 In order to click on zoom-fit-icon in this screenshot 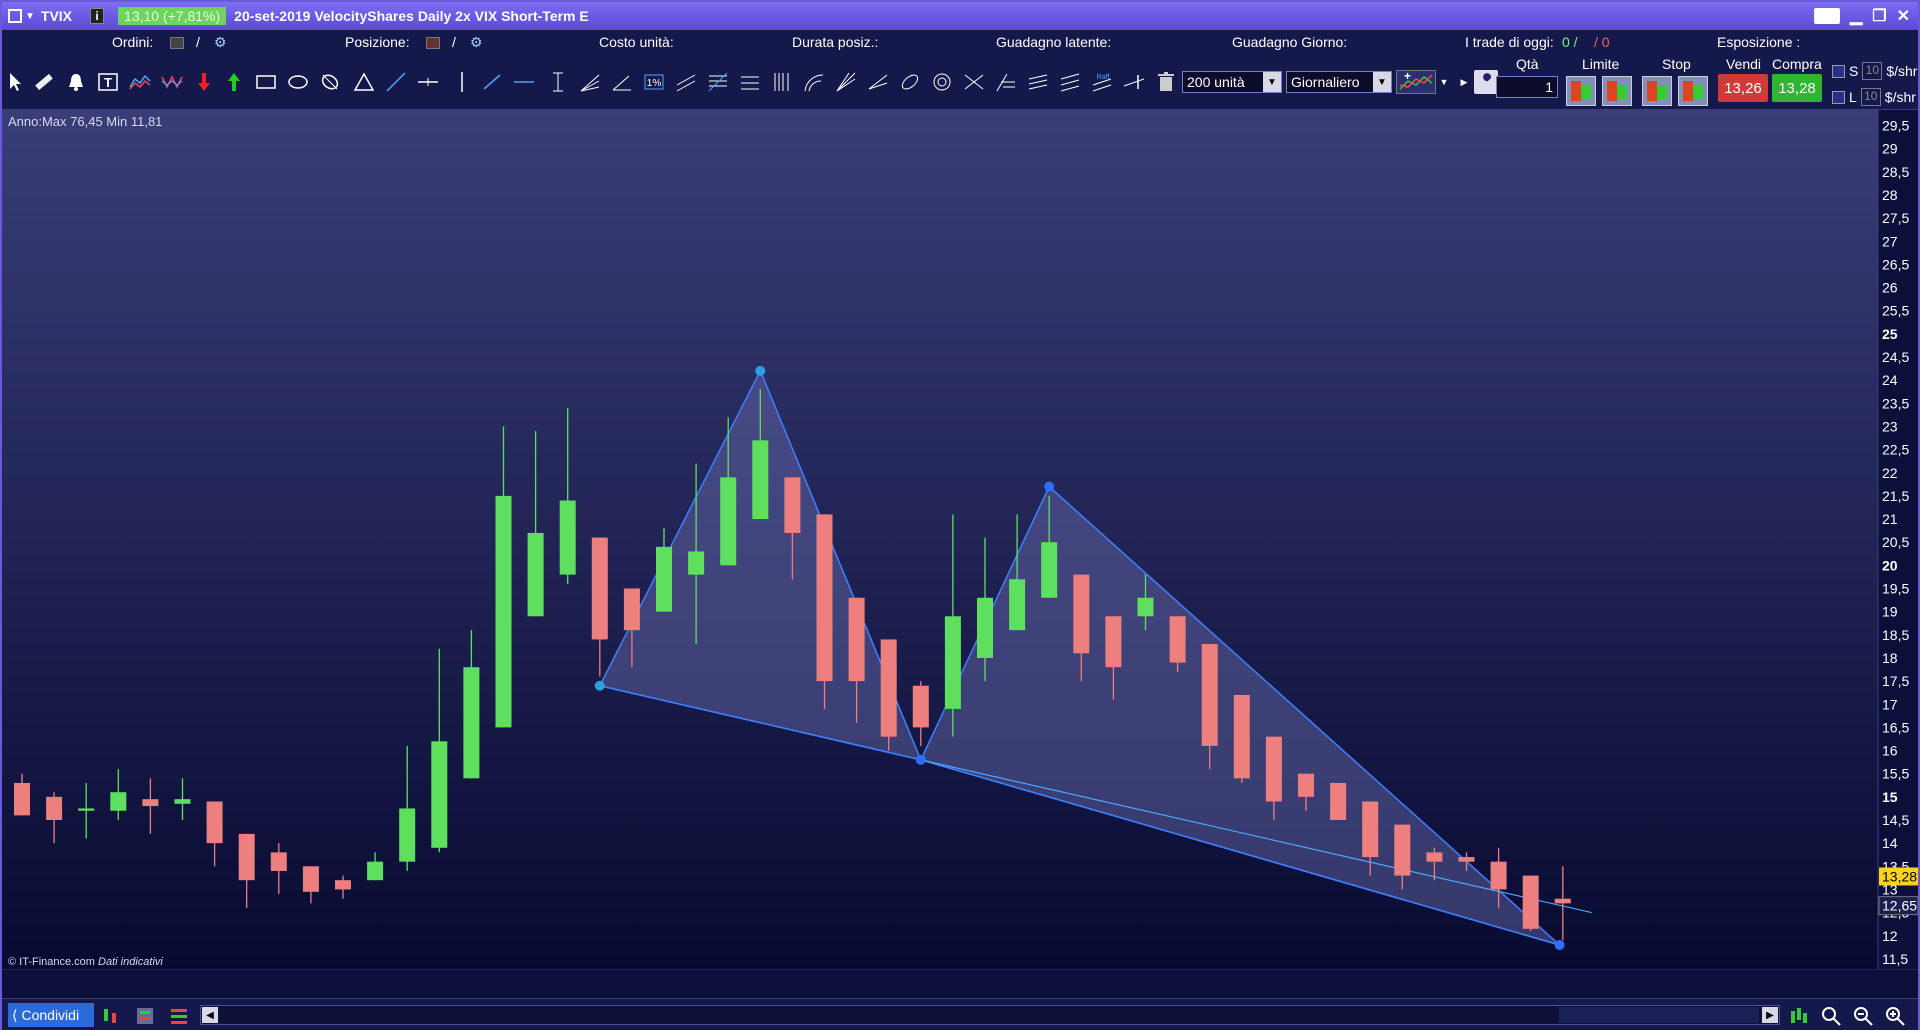, I will do `click(1831, 1016)`.